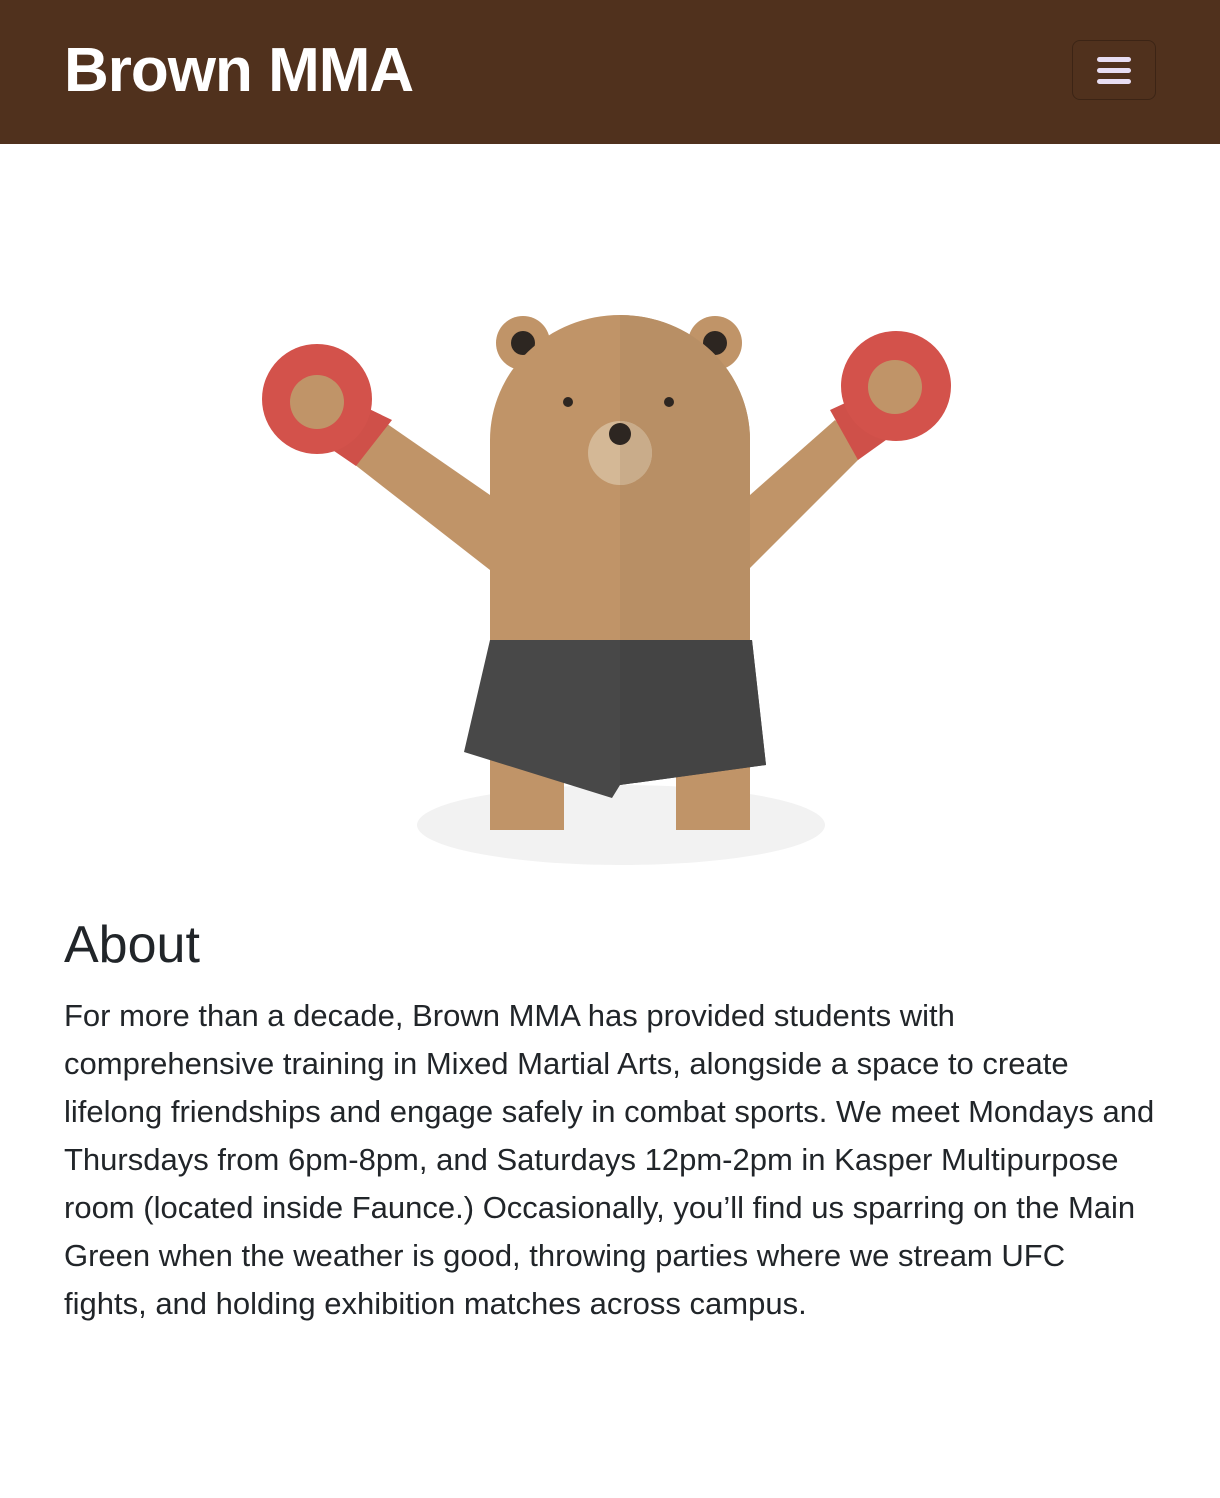 The image size is (1220, 1498). I want to click on menu-toggle-button, so click(1114, 70).